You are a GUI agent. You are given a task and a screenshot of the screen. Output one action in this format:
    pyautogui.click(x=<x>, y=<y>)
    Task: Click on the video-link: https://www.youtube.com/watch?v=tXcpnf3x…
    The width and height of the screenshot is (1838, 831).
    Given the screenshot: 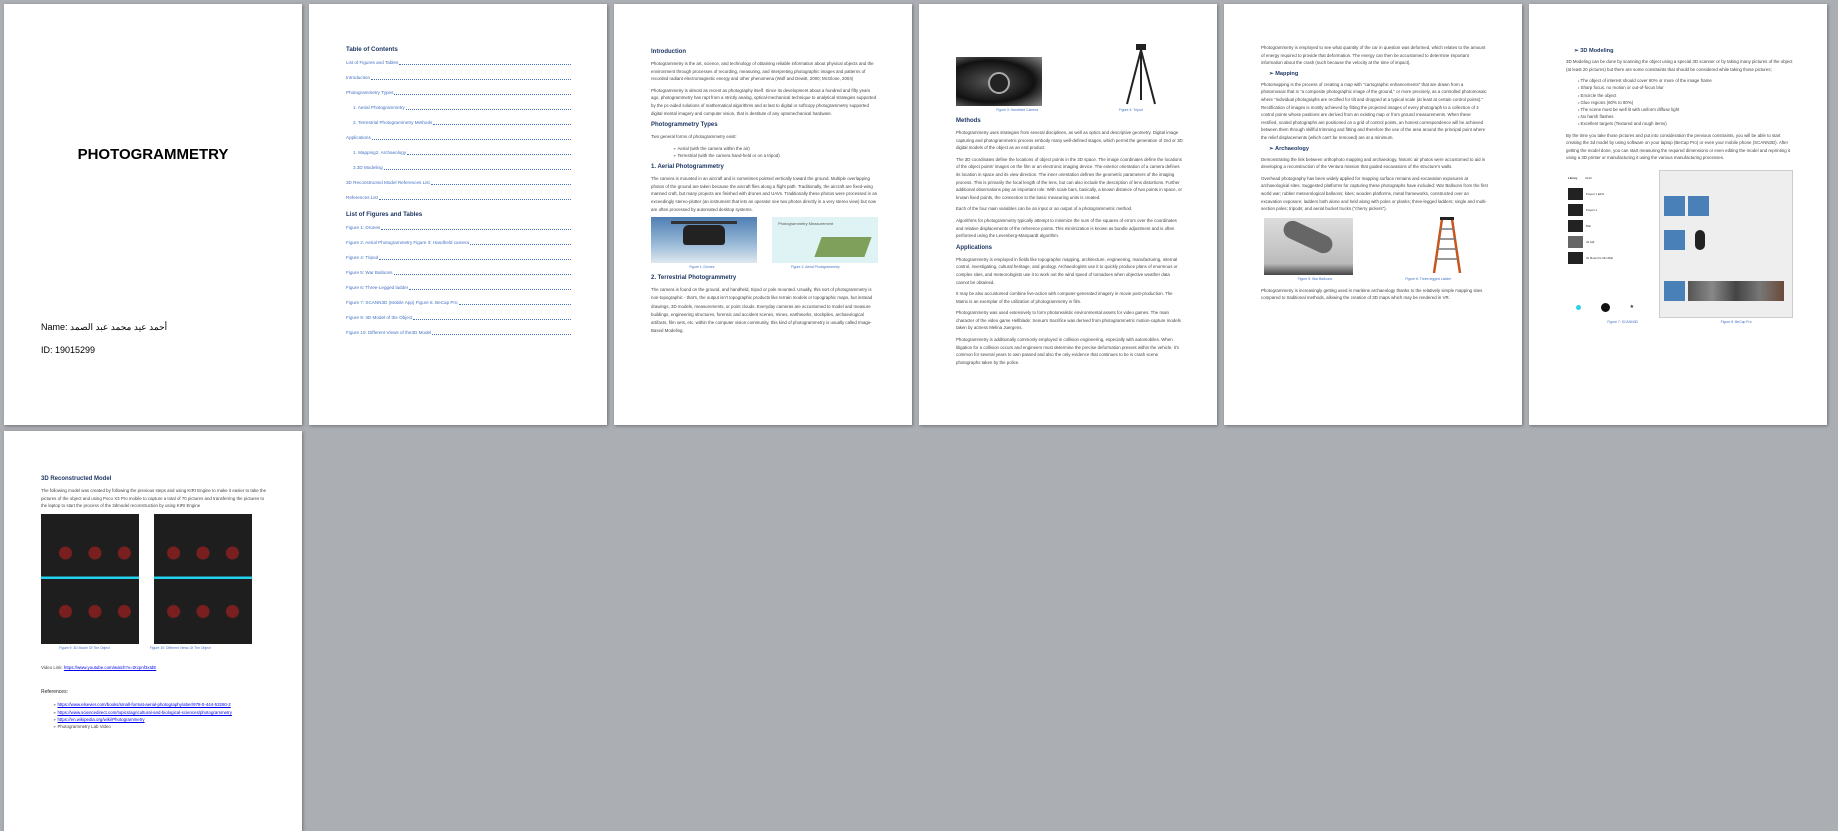 What is the action you would take?
    pyautogui.click(x=110, y=667)
    